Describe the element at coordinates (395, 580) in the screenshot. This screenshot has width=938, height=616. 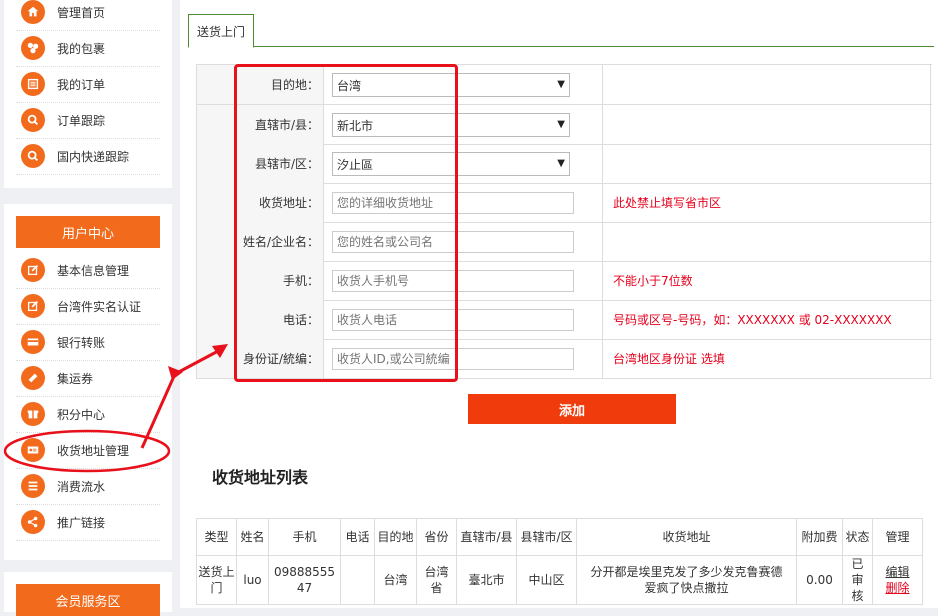
I see `cell-destination: 台湾` at that location.